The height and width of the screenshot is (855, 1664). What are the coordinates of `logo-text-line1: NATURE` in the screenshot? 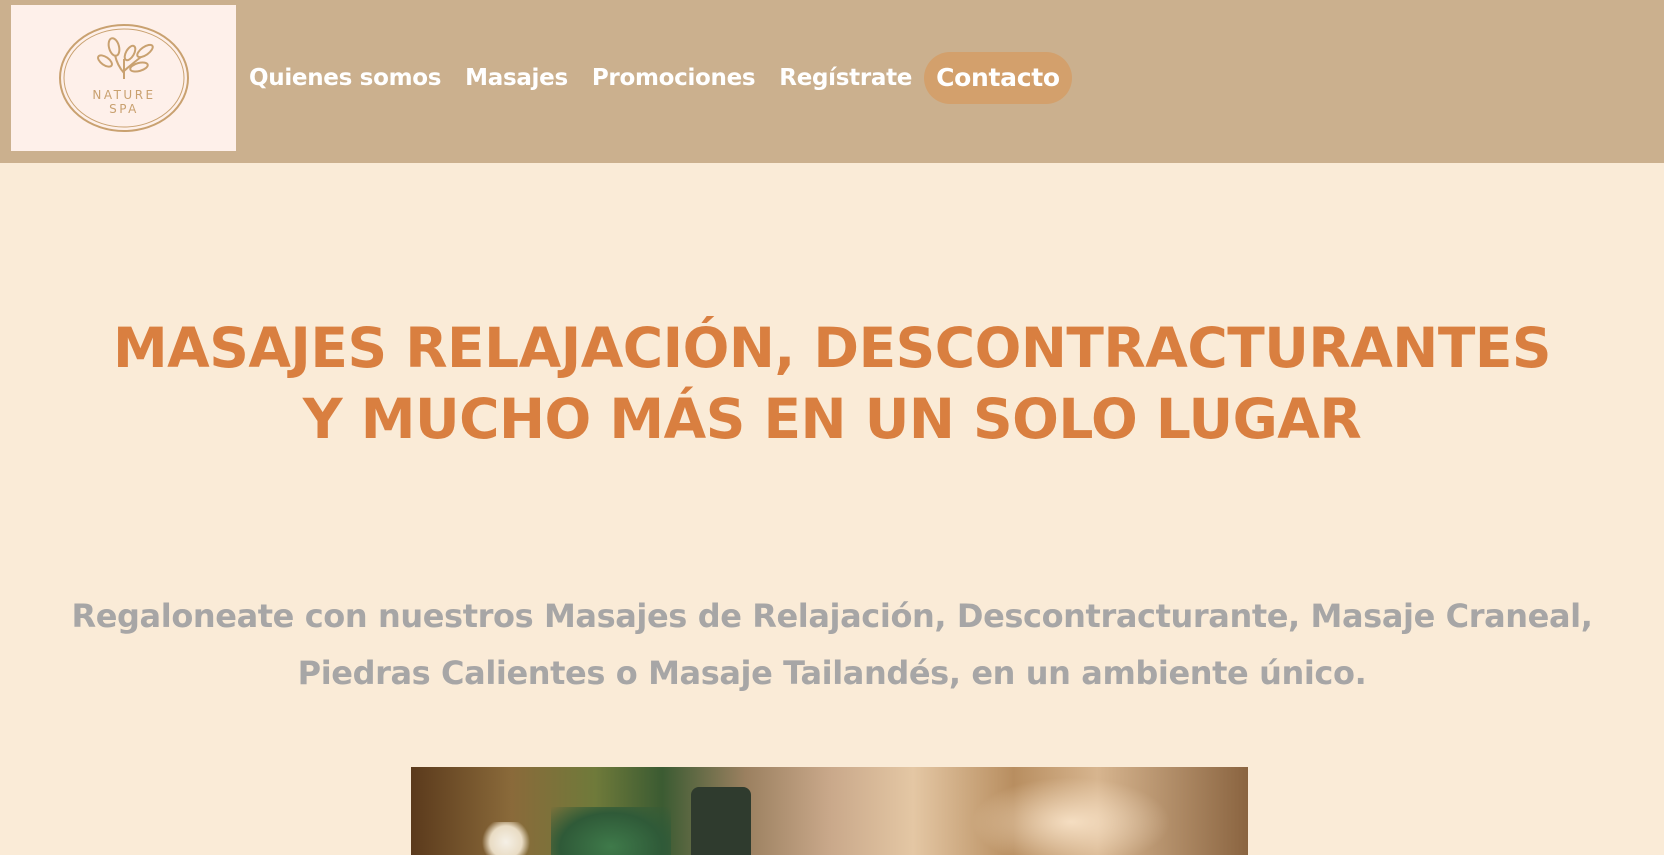 It's located at (123, 95).